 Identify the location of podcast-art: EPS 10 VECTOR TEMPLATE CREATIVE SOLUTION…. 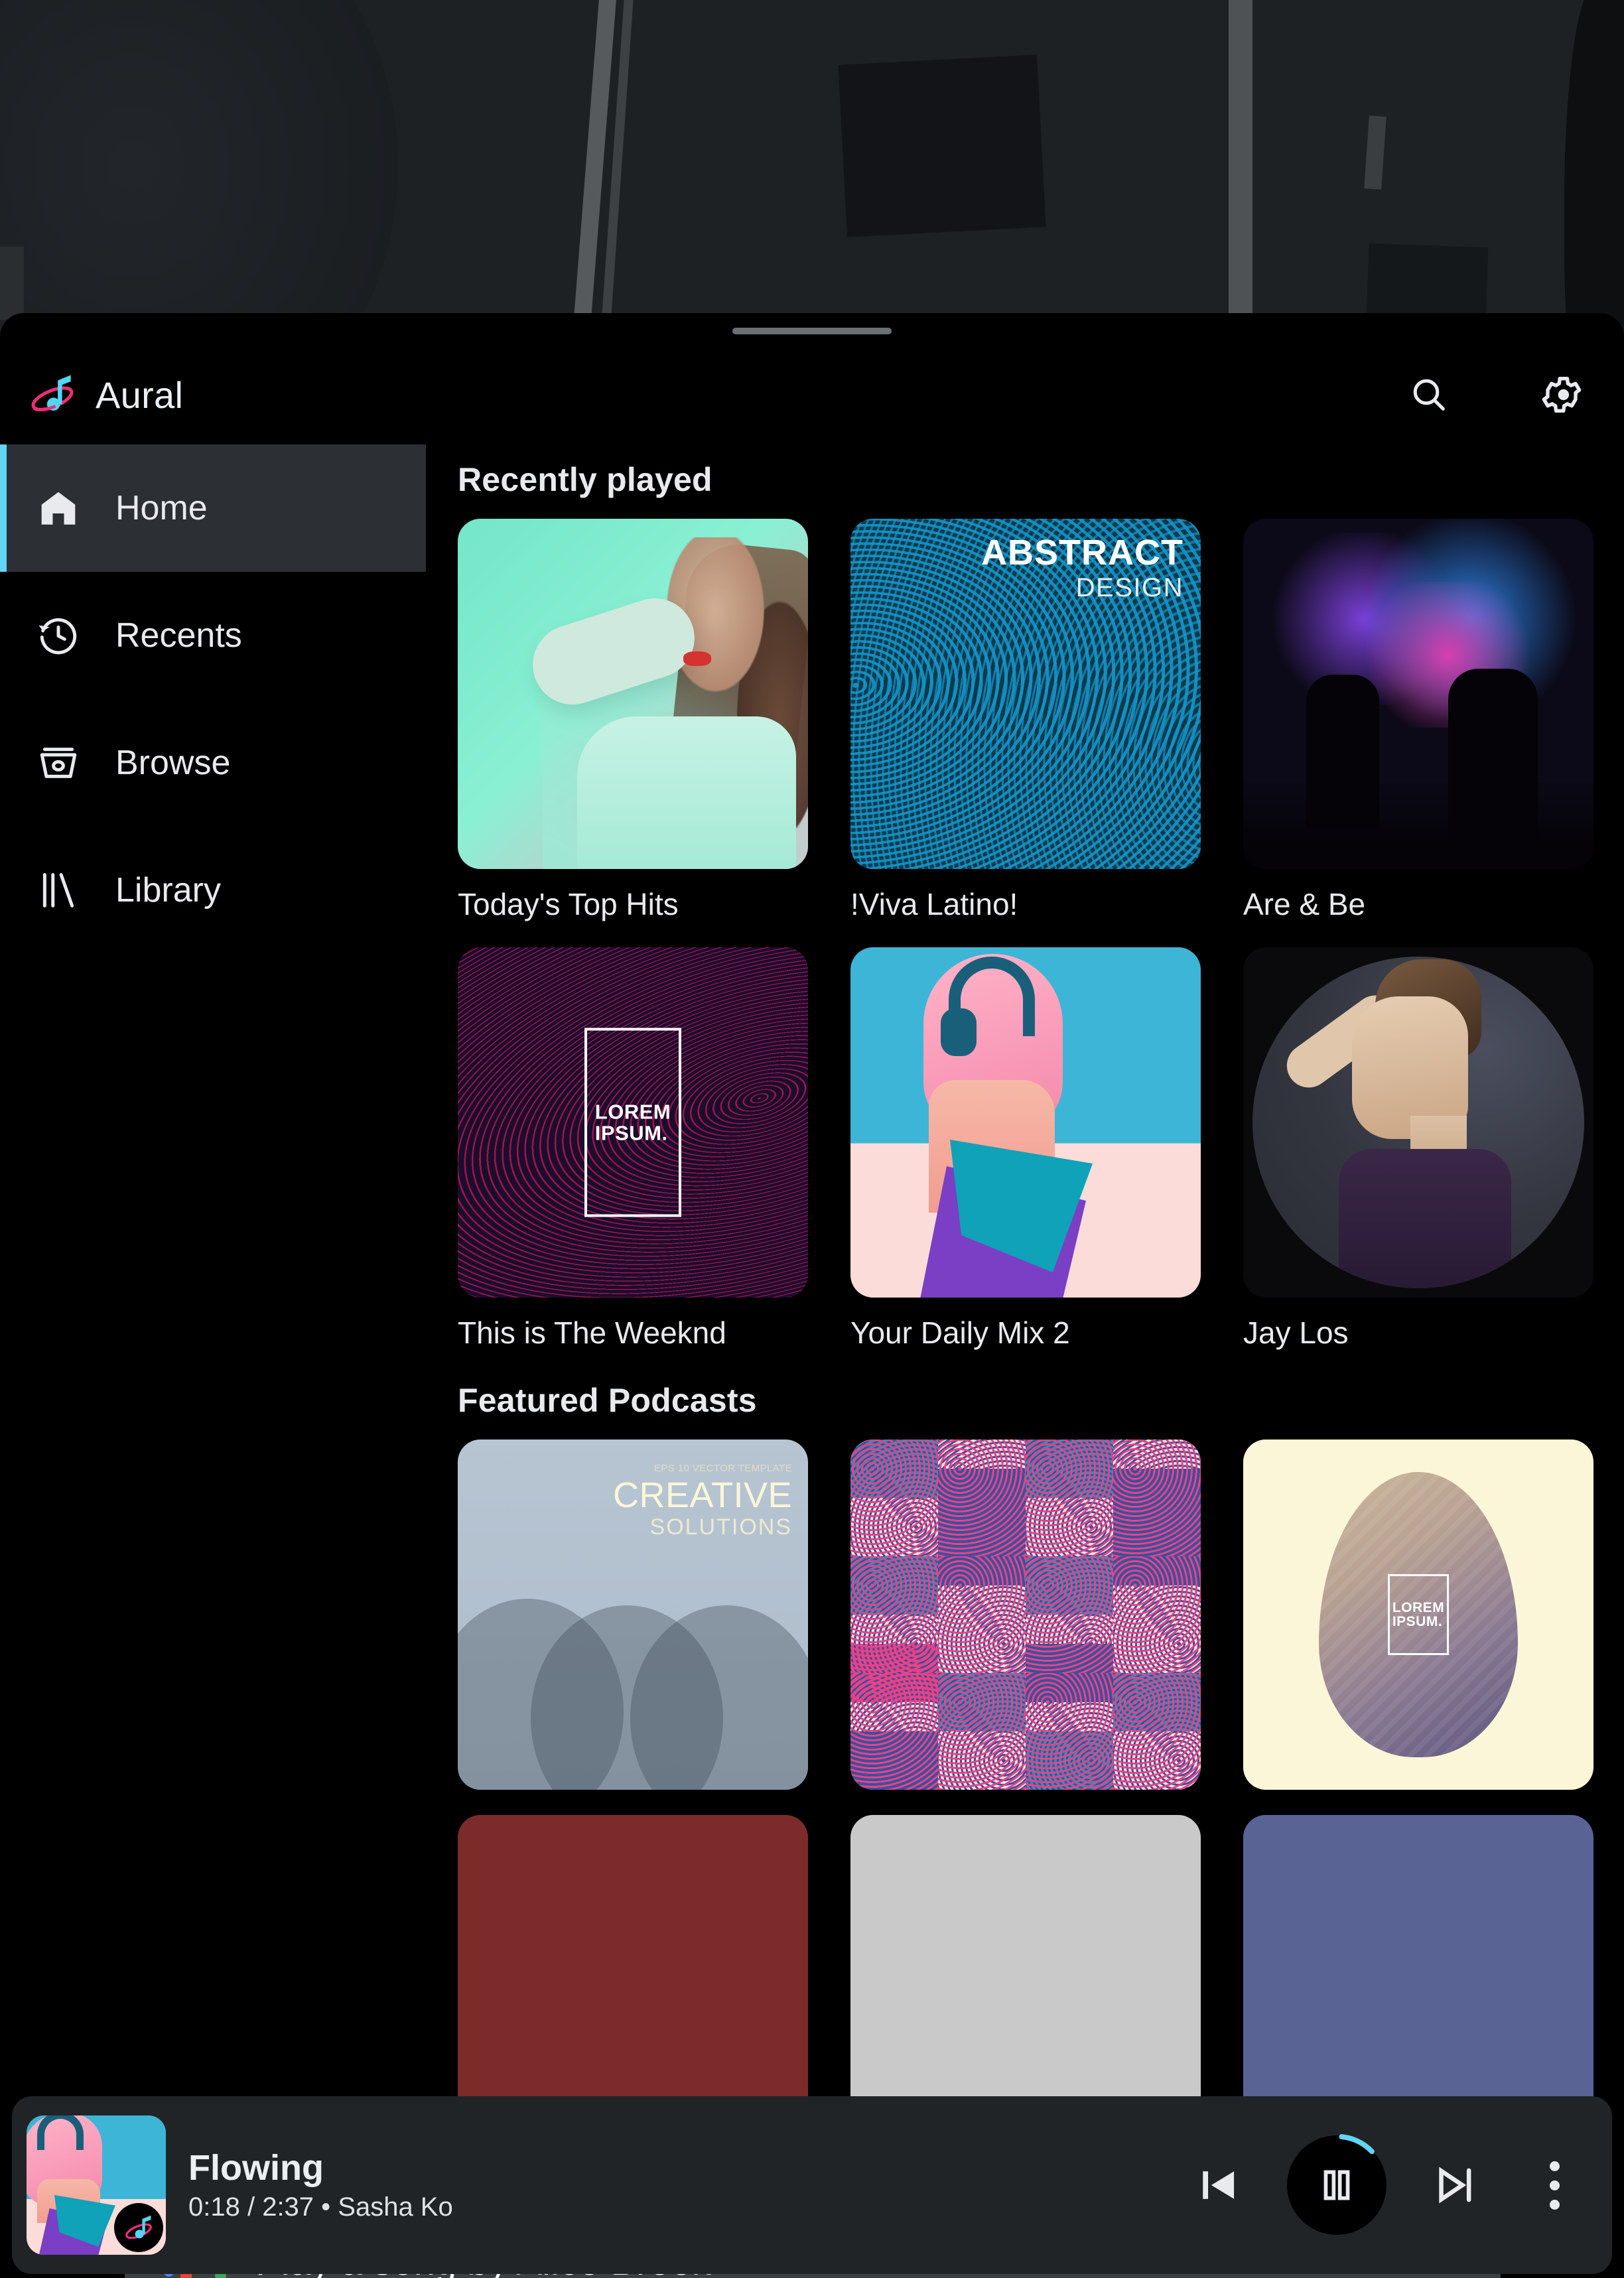
(633, 1615).